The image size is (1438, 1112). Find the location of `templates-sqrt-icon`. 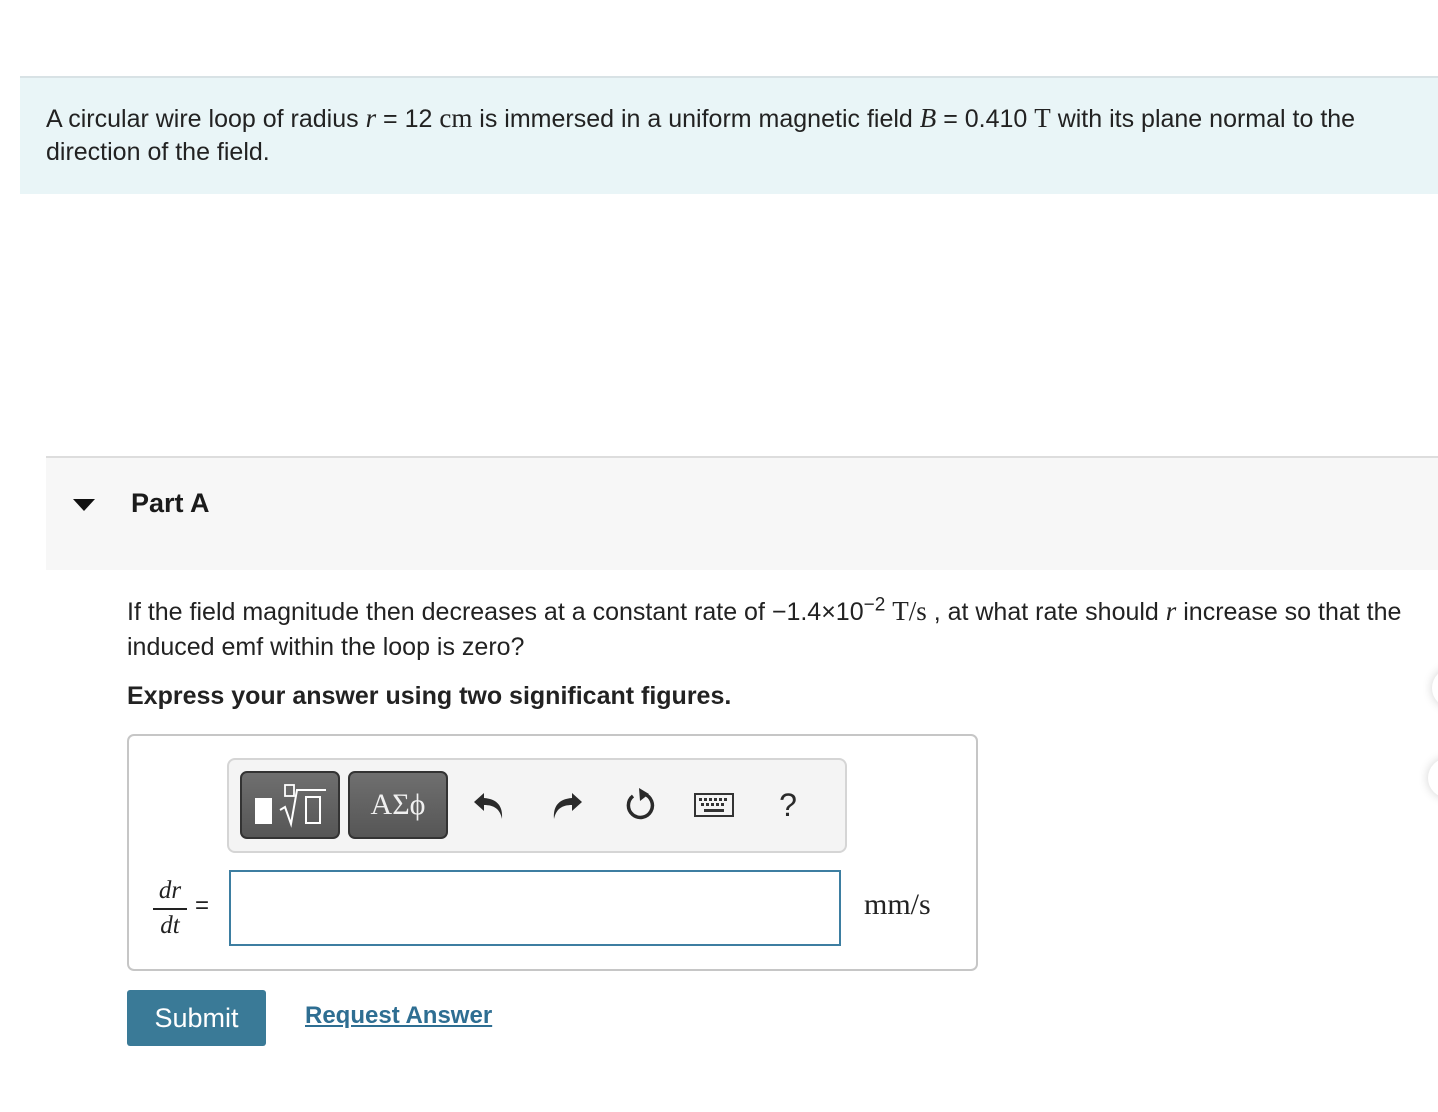

templates-sqrt-icon is located at coordinates (290, 806).